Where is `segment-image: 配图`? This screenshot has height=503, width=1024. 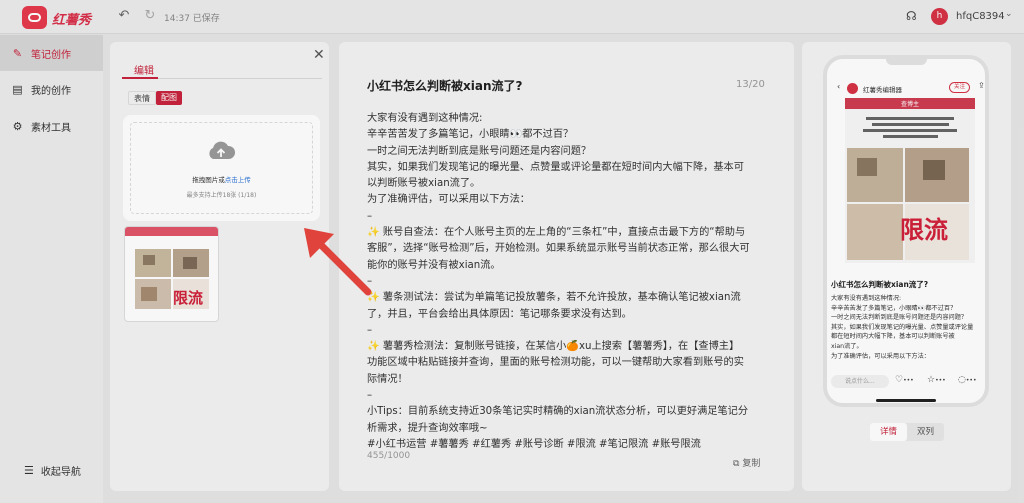 segment-image: 配图 is located at coordinates (169, 98).